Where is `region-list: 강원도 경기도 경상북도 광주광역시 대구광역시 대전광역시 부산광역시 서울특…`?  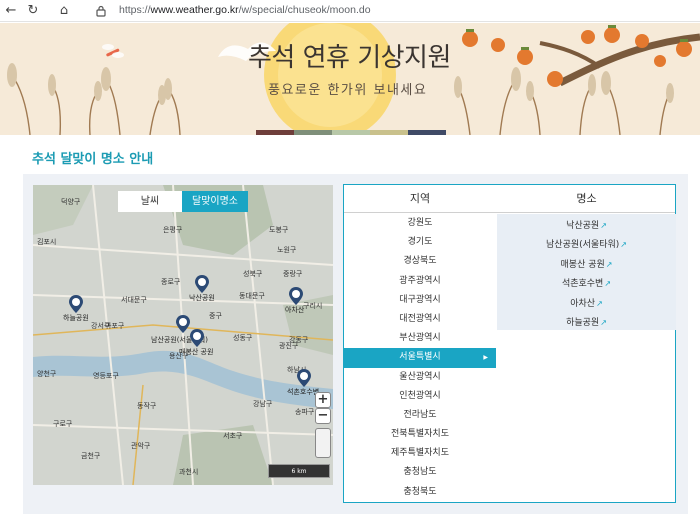 region-list: 강원도 경기도 경상북도 광주광역시 대구광역시 대전광역시 부산광역시 서울특… is located at coordinates (420, 358).